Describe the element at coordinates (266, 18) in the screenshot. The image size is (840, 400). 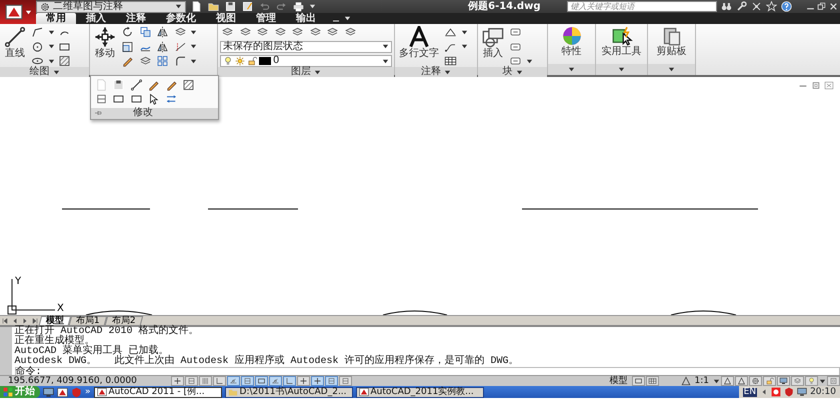
I see `ribbon-tab: 管理` at that location.